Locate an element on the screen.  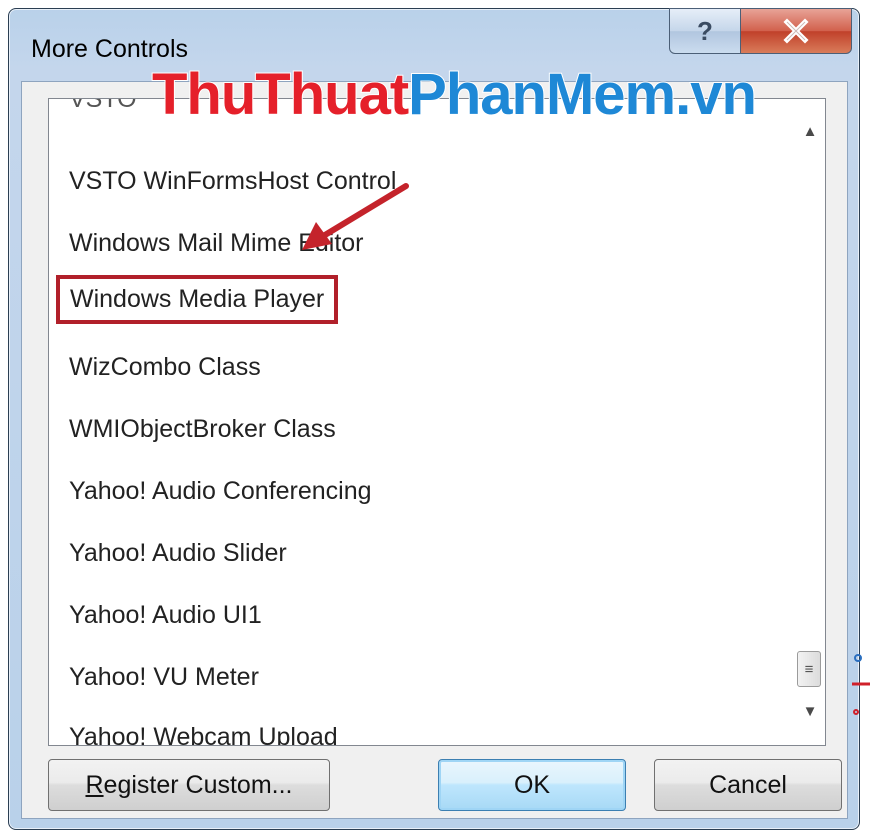
ok-button: OK is located at coordinates (532, 785).